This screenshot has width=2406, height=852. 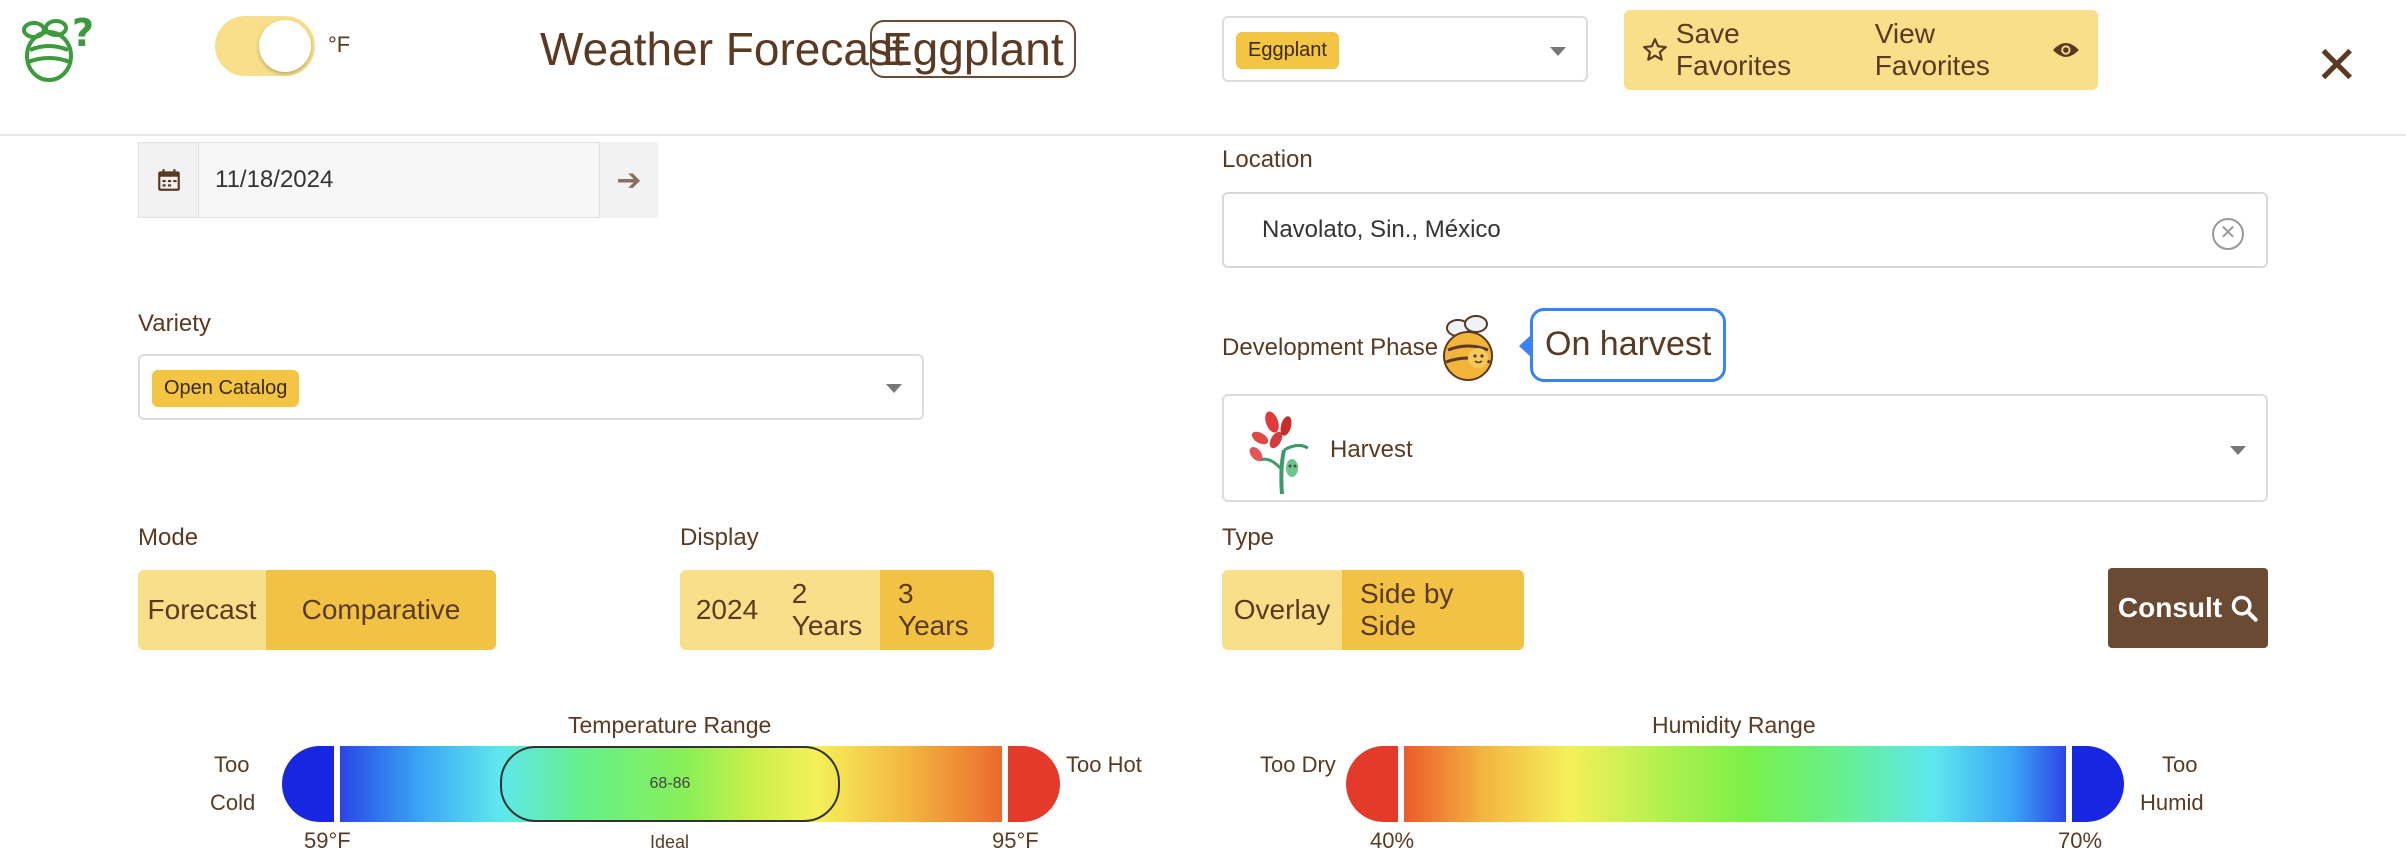 I want to click on view-favorites-button: View Favorites, so click(x=1977, y=50).